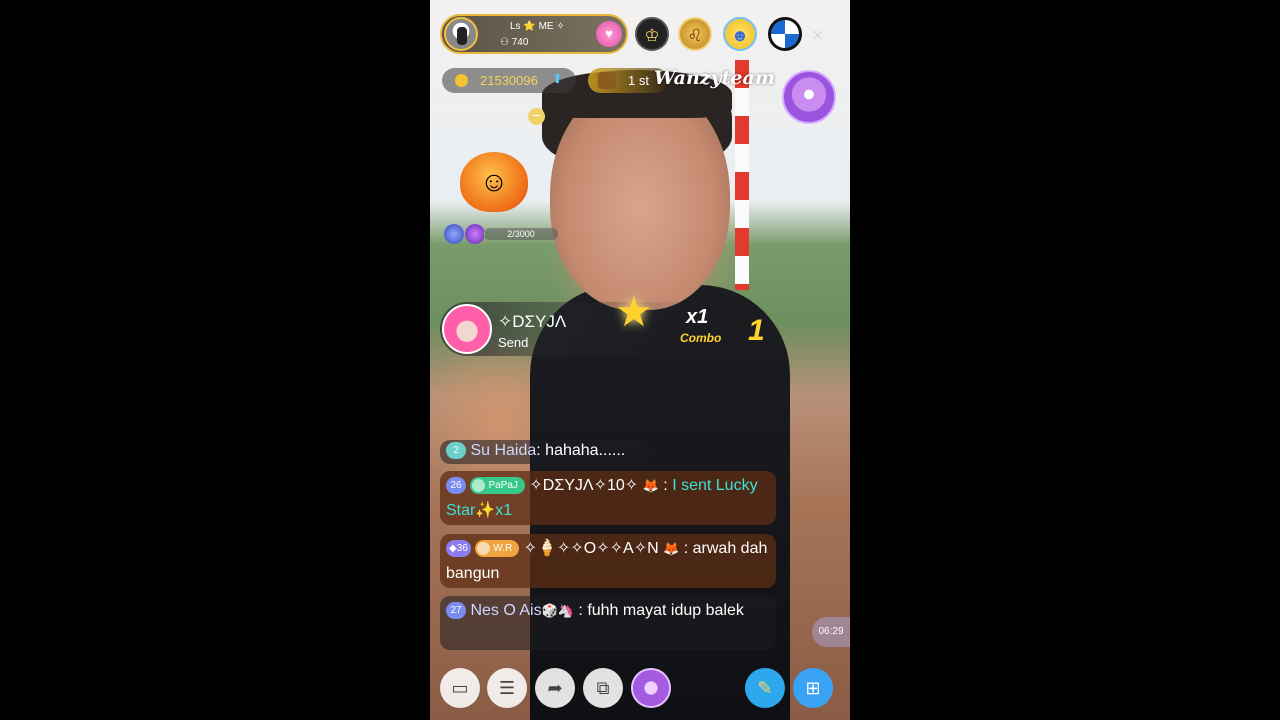 The width and height of the screenshot is (1280, 720). Describe the element at coordinates (513, 342) in the screenshot. I see `gift-action-label: Send` at that location.